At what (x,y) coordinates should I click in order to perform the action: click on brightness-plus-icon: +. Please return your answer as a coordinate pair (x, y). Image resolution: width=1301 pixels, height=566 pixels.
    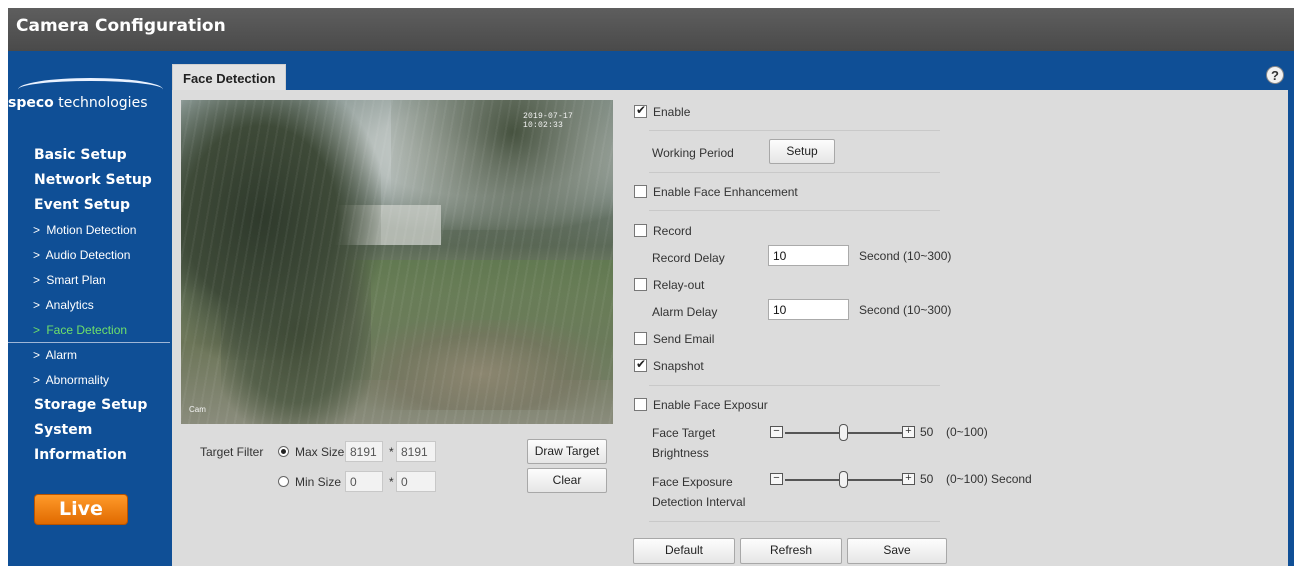
    Looking at the image, I should click on (908, 432).